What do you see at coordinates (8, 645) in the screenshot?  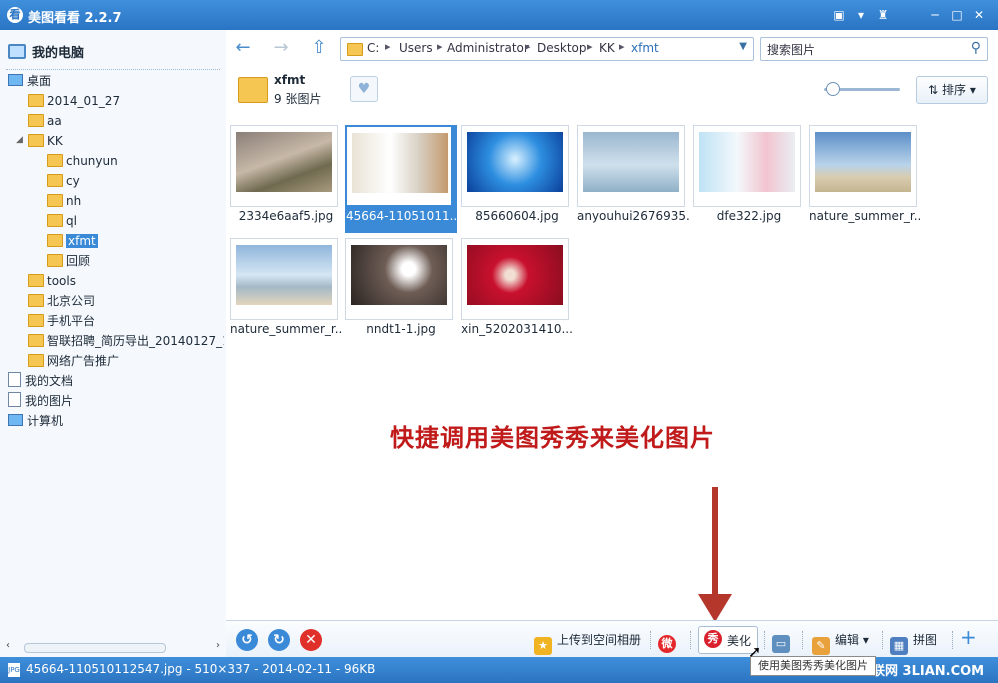 I see `scroll-left-icon: ‹` at bounding box center [8, 645].